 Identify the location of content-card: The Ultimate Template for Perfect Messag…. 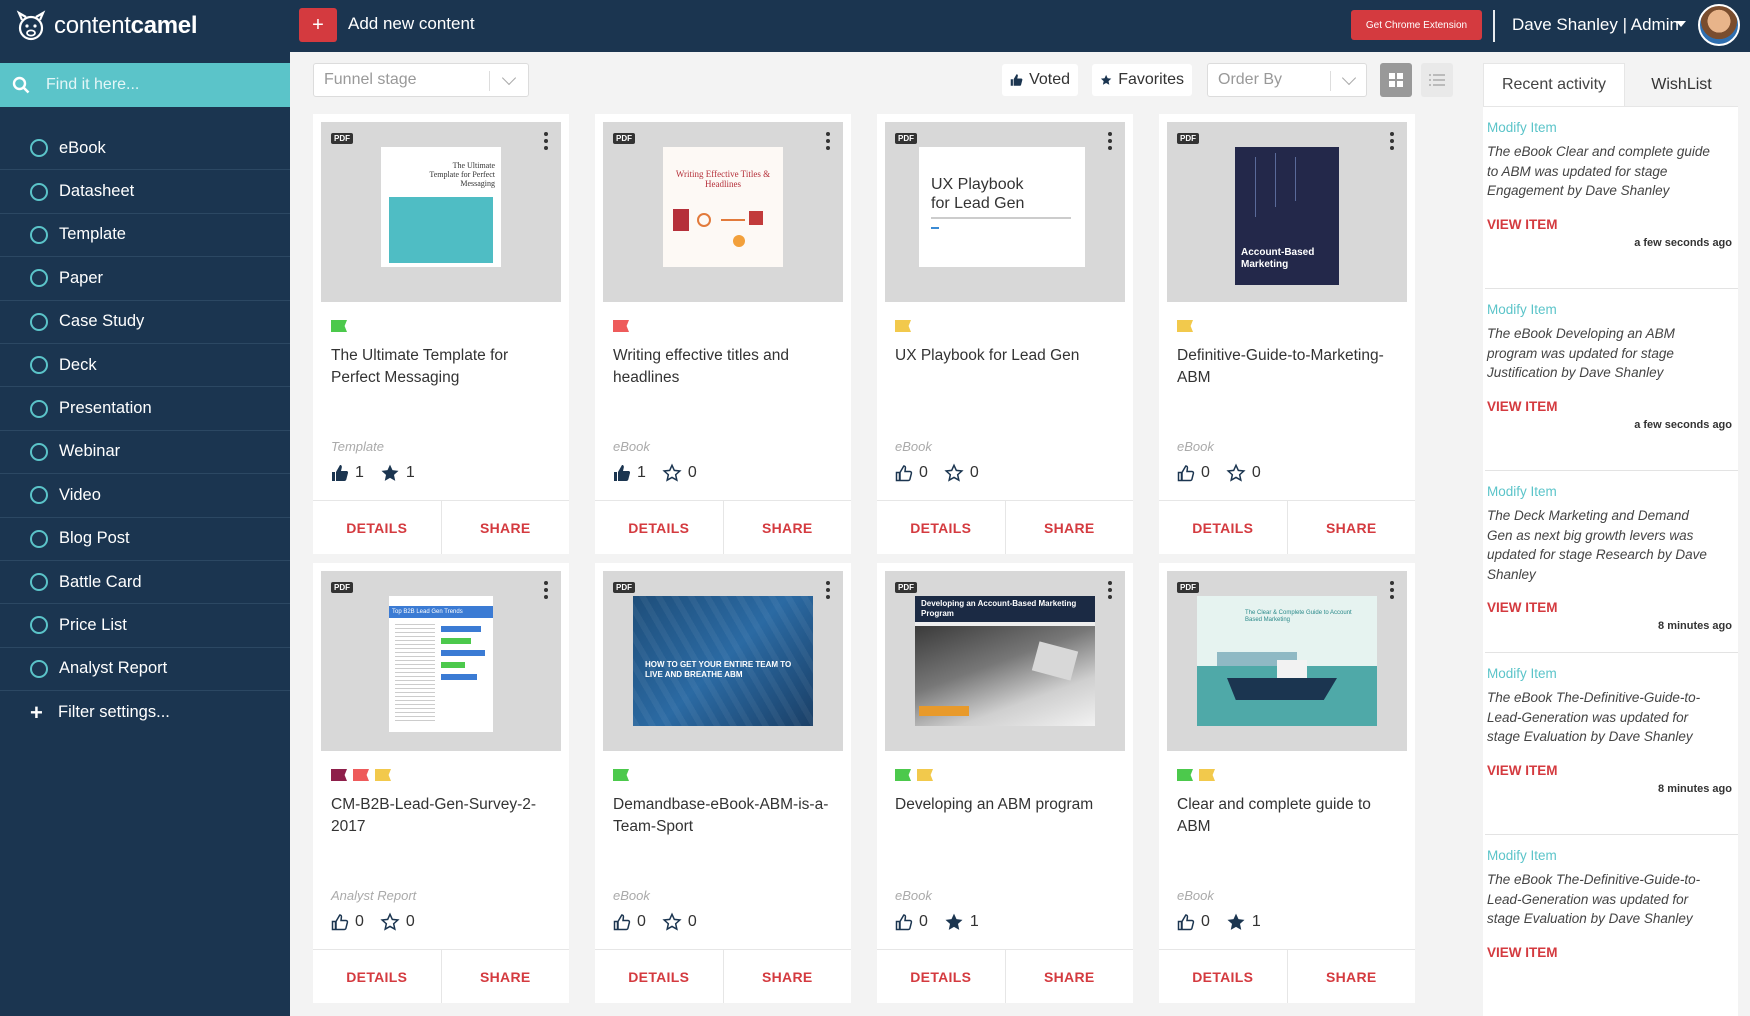
(441, 334).